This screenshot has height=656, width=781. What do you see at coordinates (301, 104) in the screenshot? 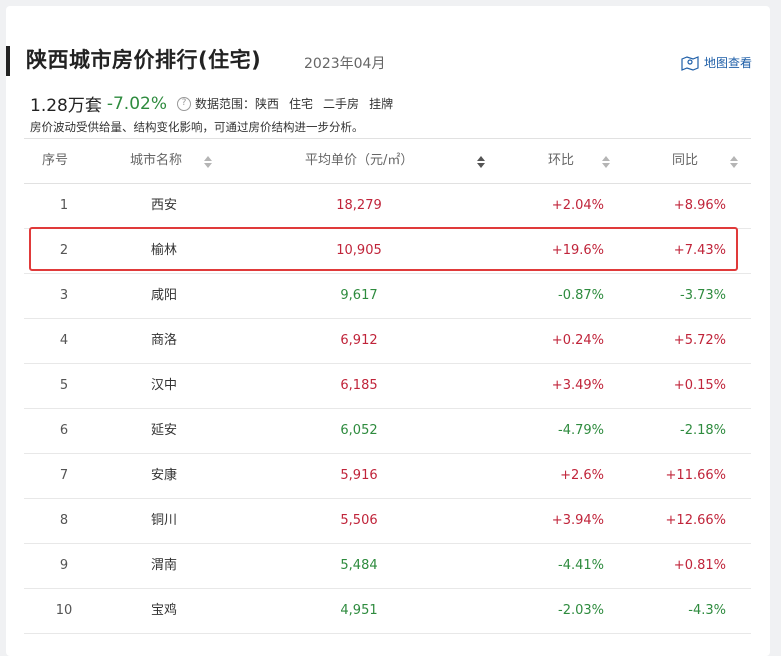
I see `scope-type: 住宅` at bounding box center [301, 104].